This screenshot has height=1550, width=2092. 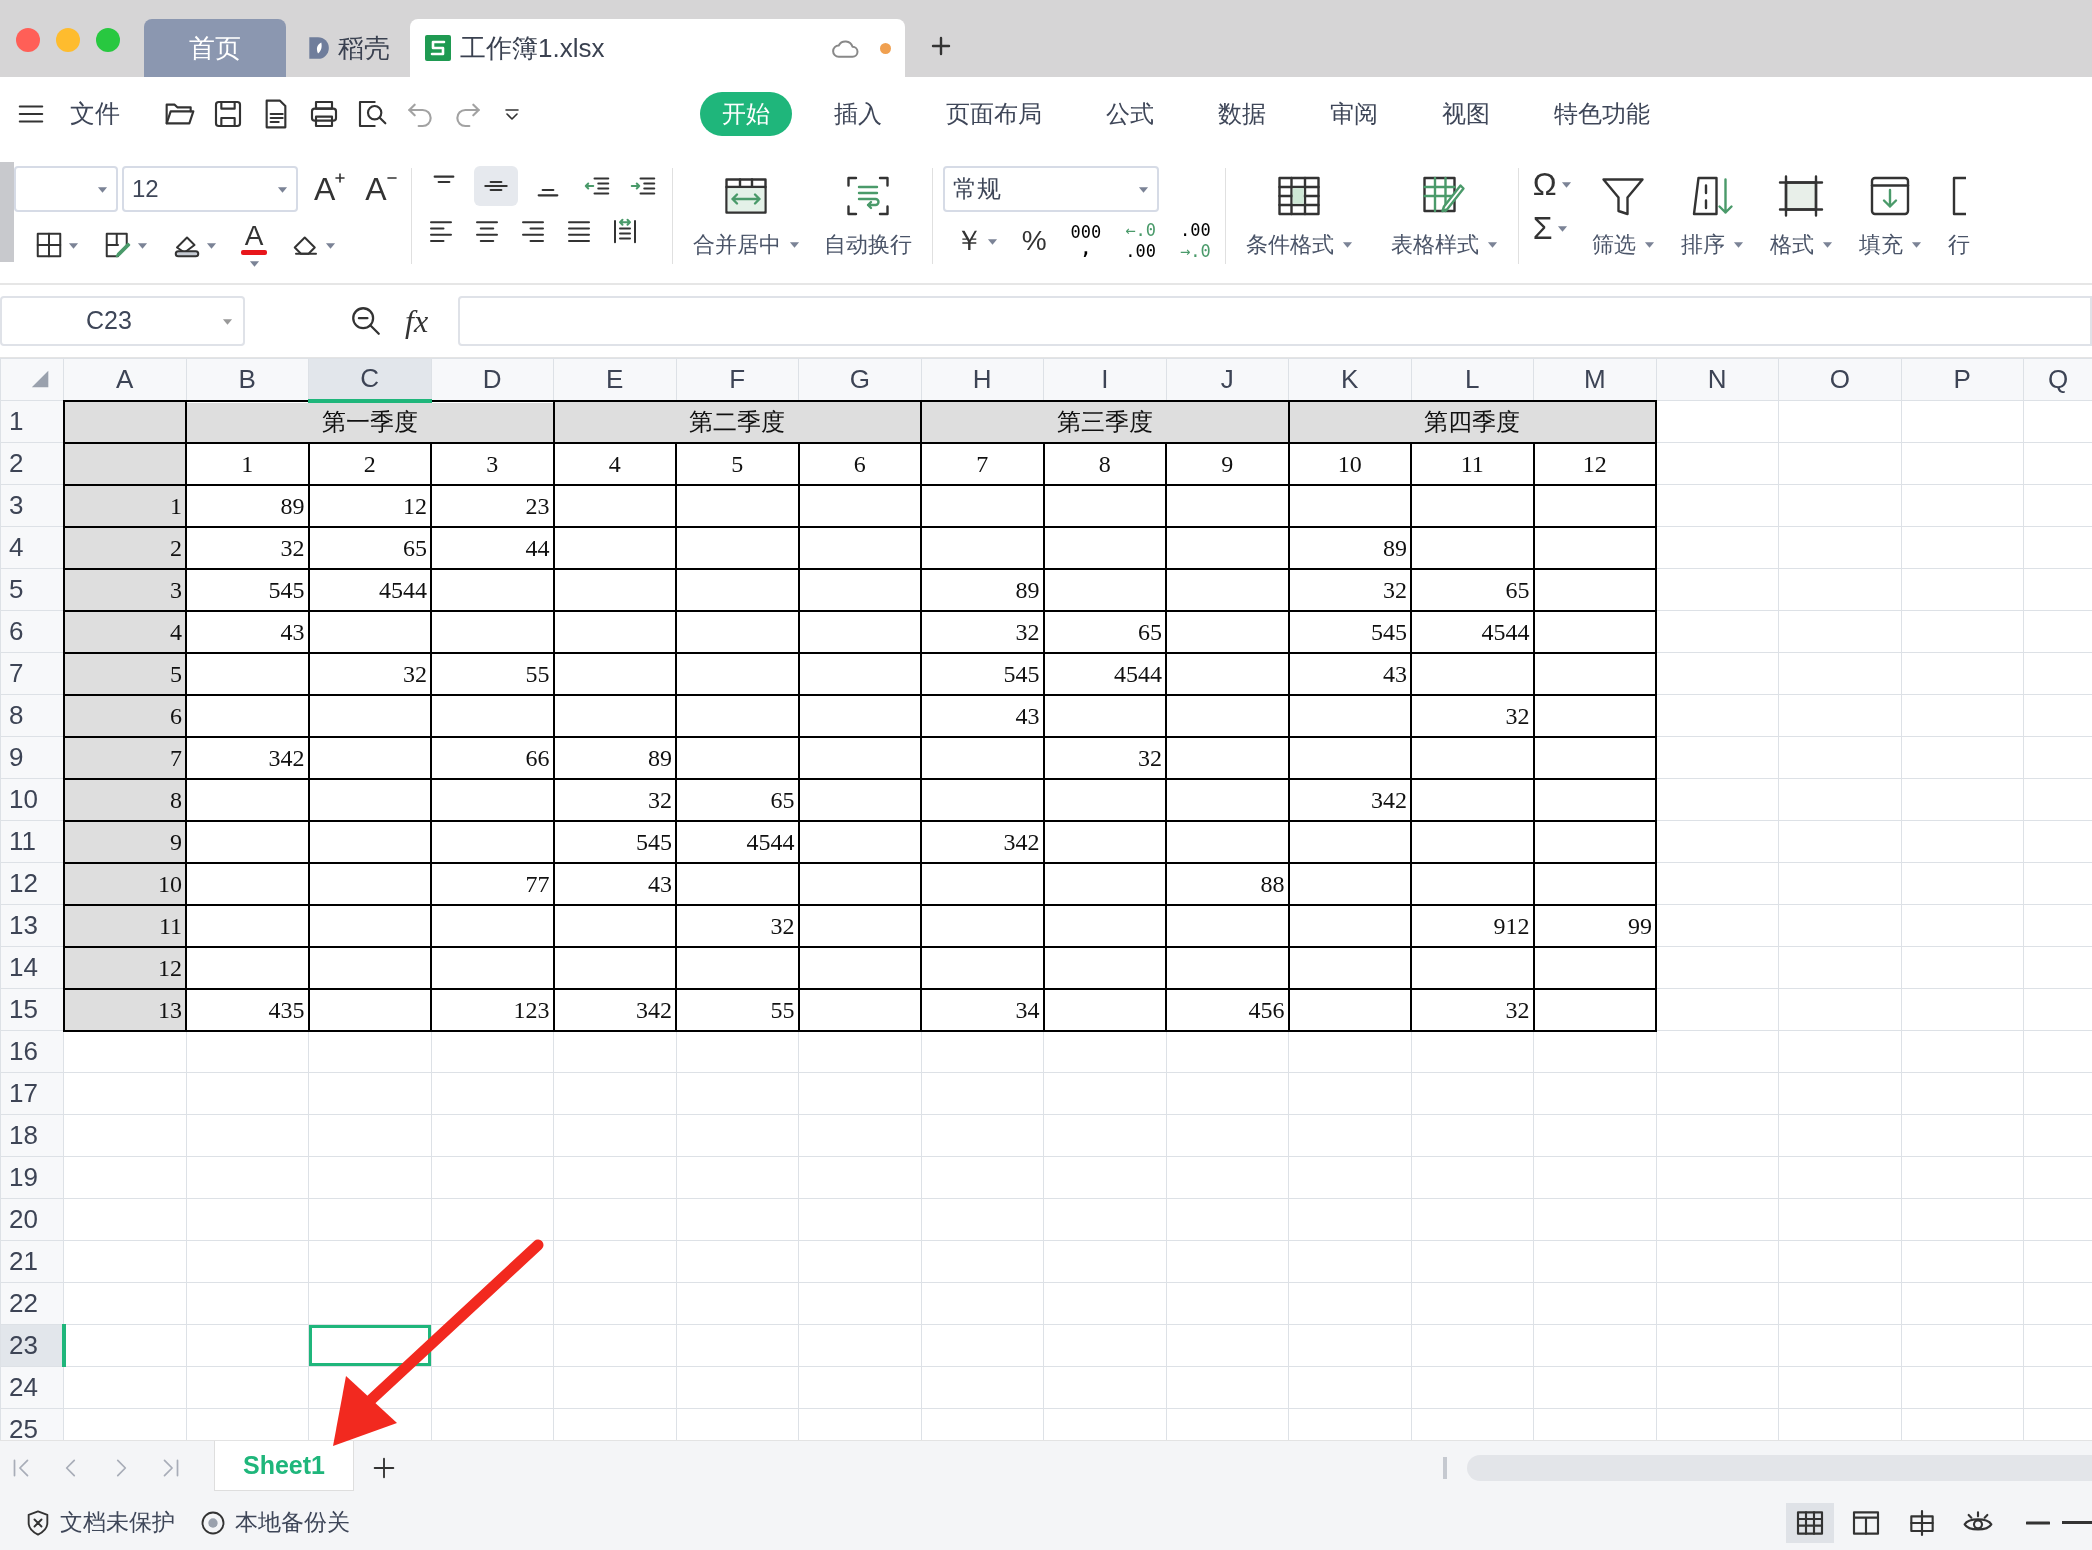 I want to click on protection-status: 文档未保护, so click(x=117, y=1522).